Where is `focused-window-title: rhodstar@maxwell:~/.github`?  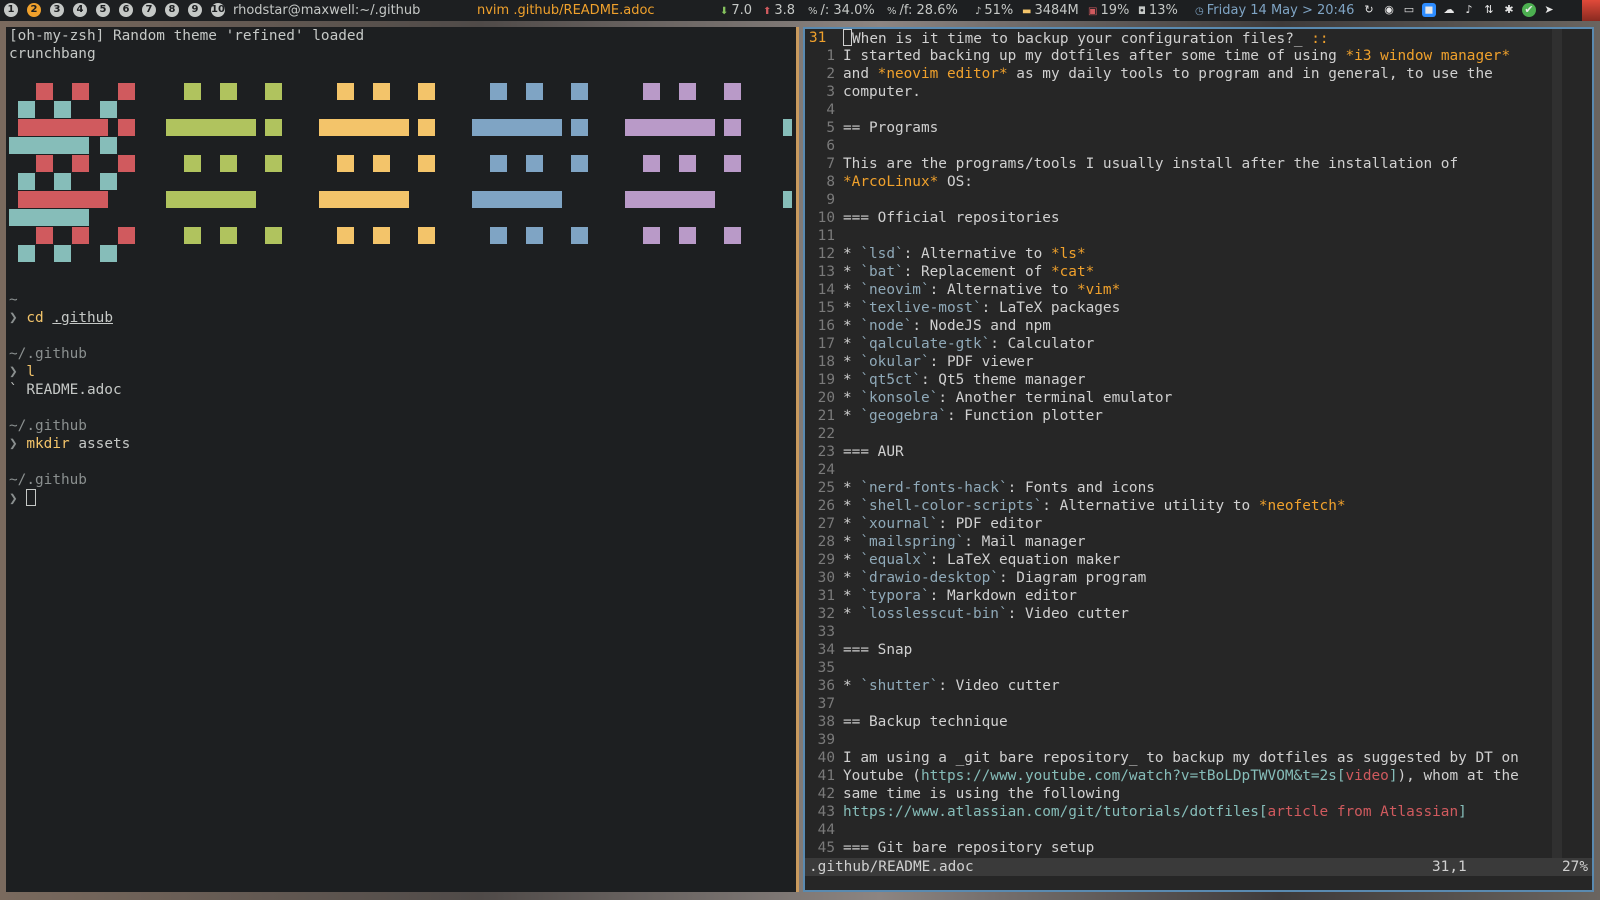 focused-window-title: rhodstar@maxwell:~/.github is located at coordinates (327, 10).